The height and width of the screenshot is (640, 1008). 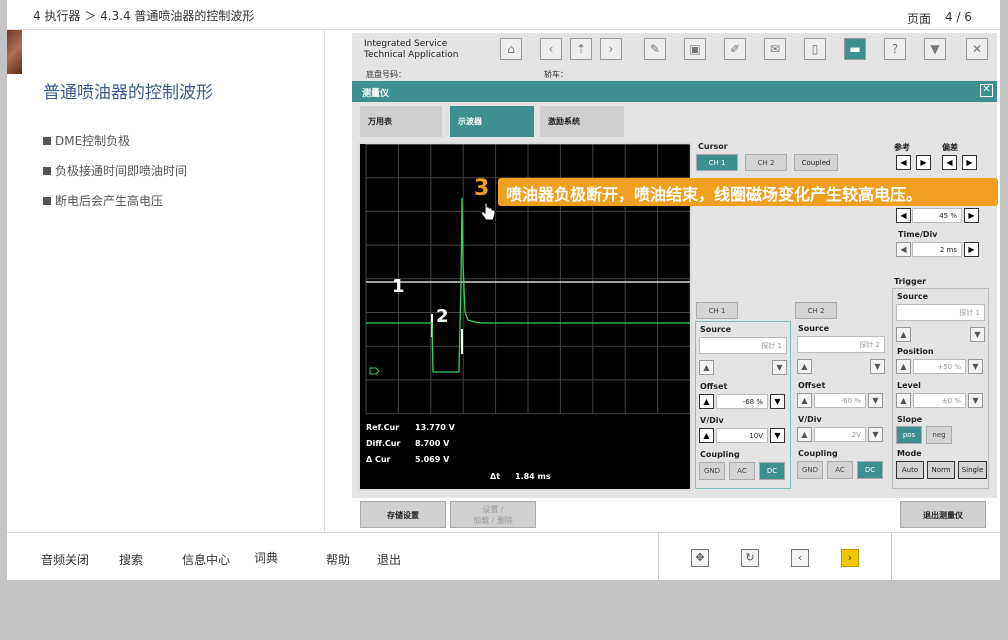 I want to click on wrench-icon: ✎, so click(x=655, y=49).